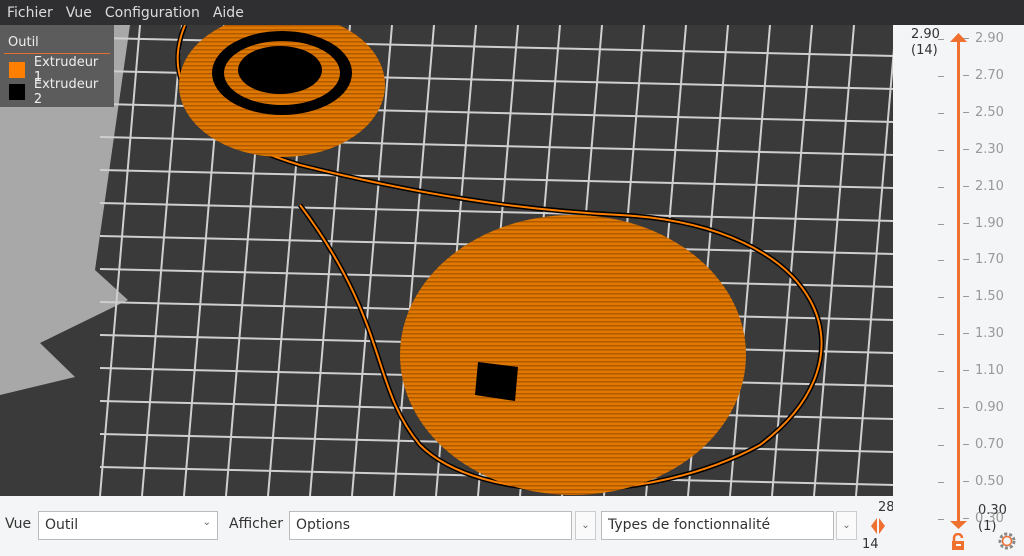 The width and height of the screenshot is (1024, 556). I want to click on legend-title: Outil, so click(57, 43).